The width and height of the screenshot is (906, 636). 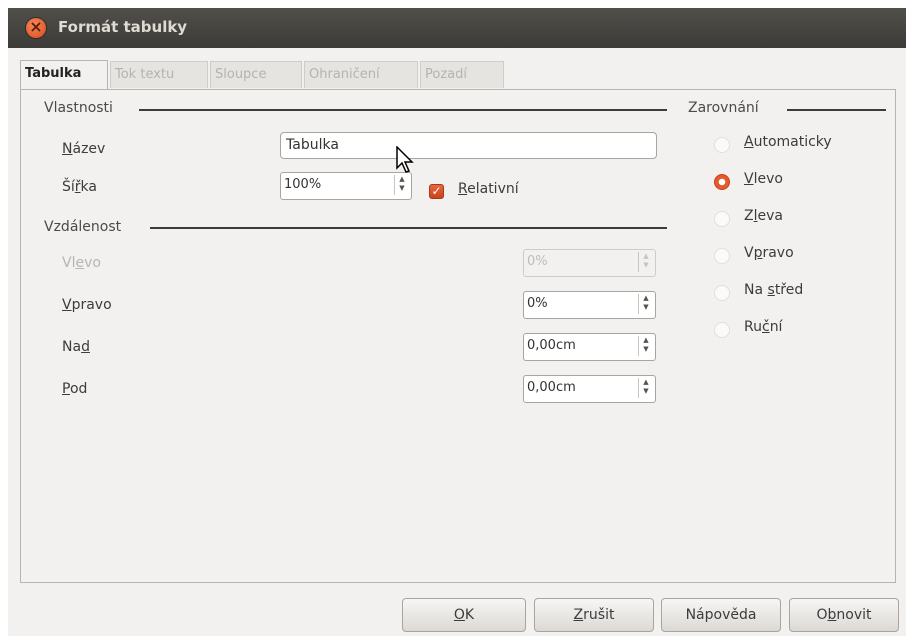 I want to click on properties-divider, so click(x=403, y=110).